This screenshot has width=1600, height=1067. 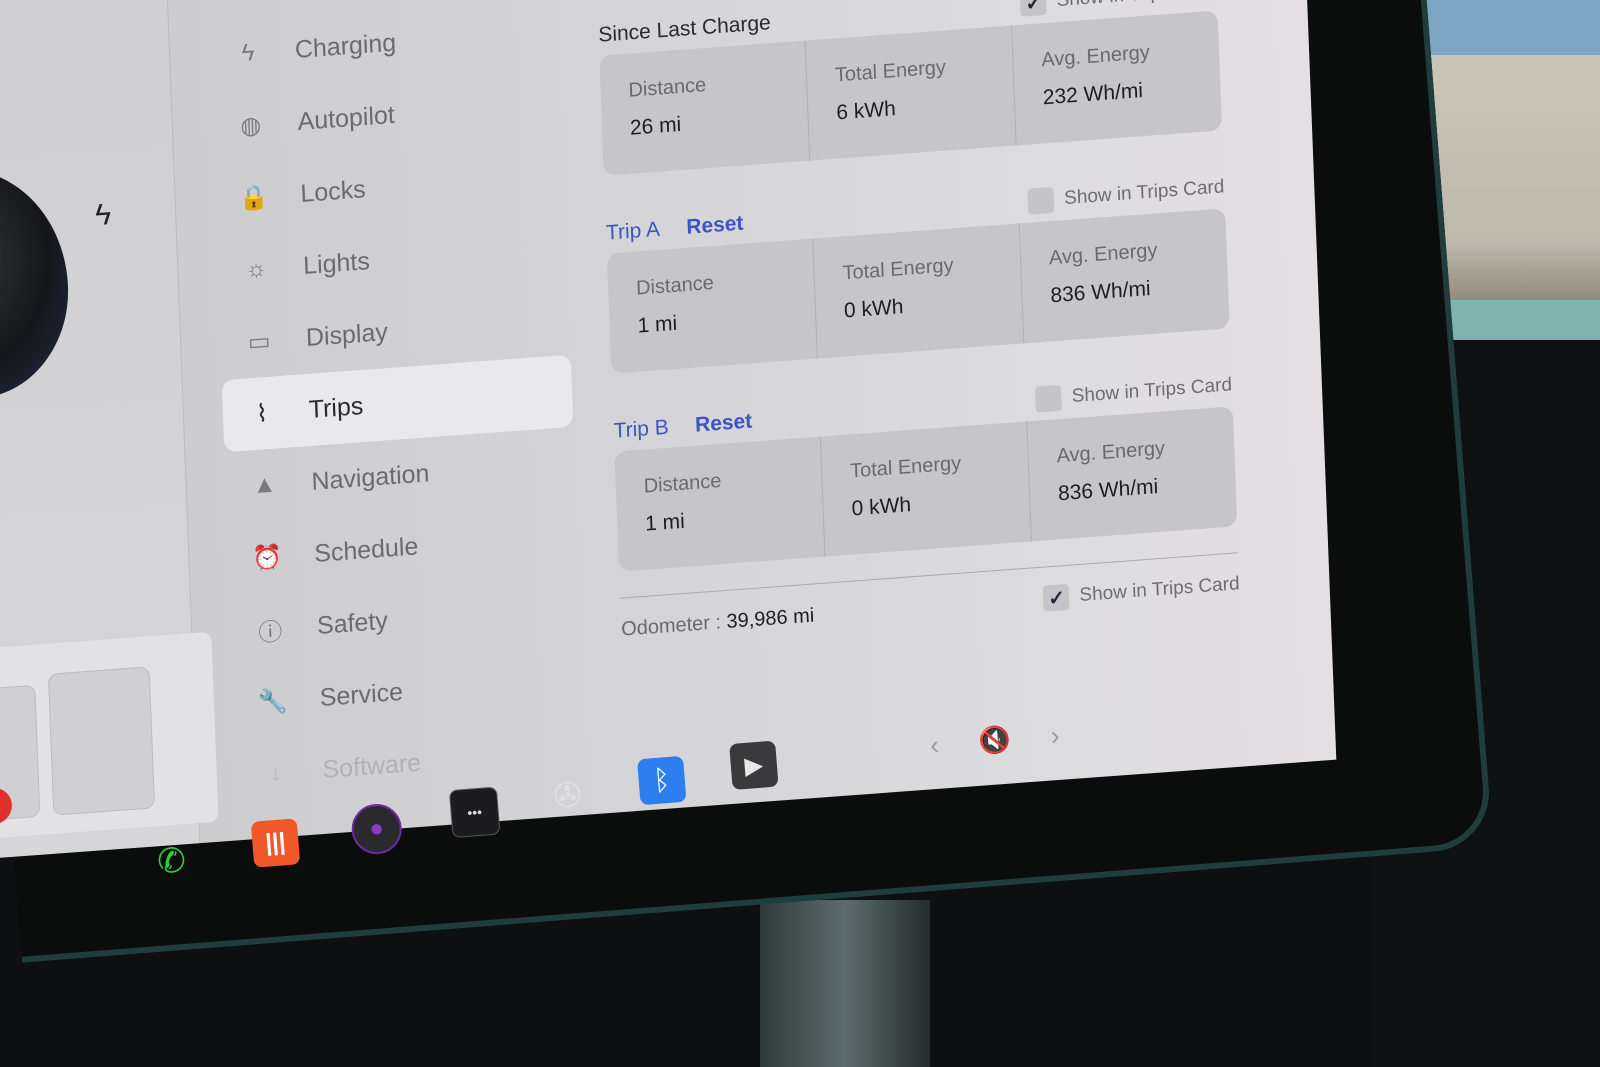 I want to click on stat-value: 232 Wh/mi, so click(x=1093, y=94).